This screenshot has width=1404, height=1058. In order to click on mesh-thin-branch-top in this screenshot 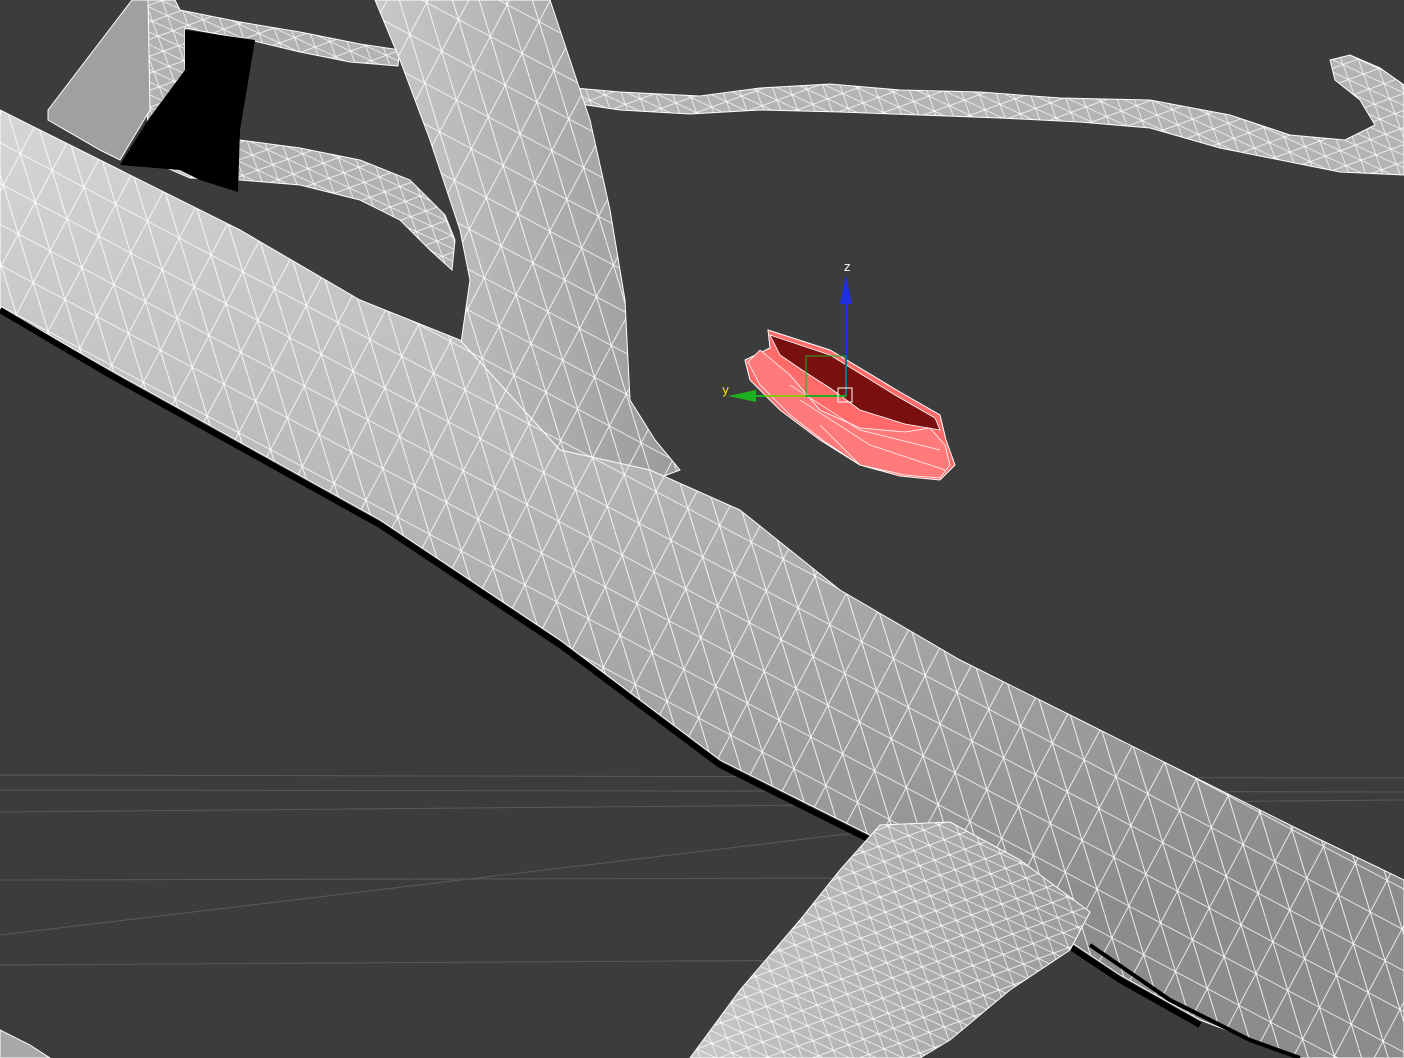, I will do `click(989, 115)`.